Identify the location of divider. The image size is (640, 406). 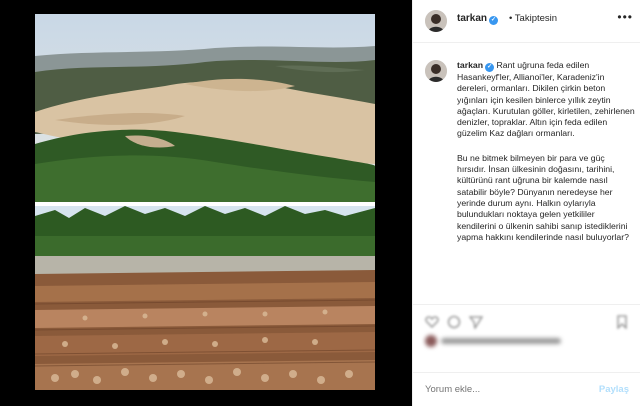
(526, 372).